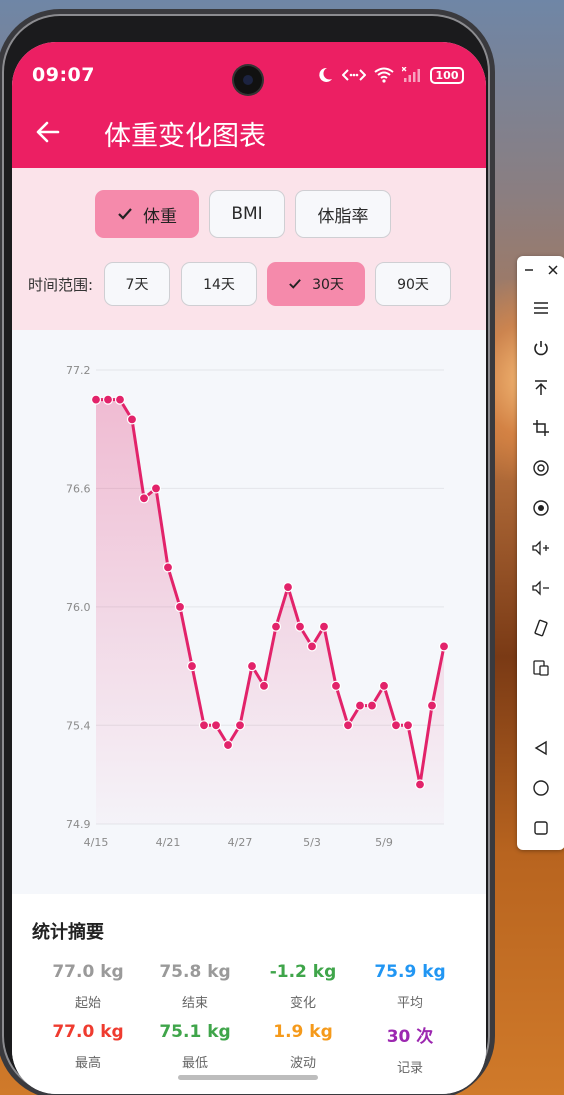 This screenshot has height=1095, width=564. I want to click on tab-body-fat: 体脂率, so click(343, 214).